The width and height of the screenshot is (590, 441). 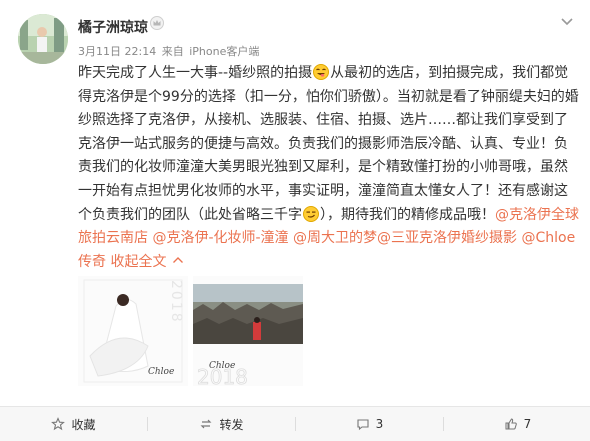 What do you see at coordinates (58, 424) in the screenshot?
I see `star-icon` at bounding box center [58, 424].